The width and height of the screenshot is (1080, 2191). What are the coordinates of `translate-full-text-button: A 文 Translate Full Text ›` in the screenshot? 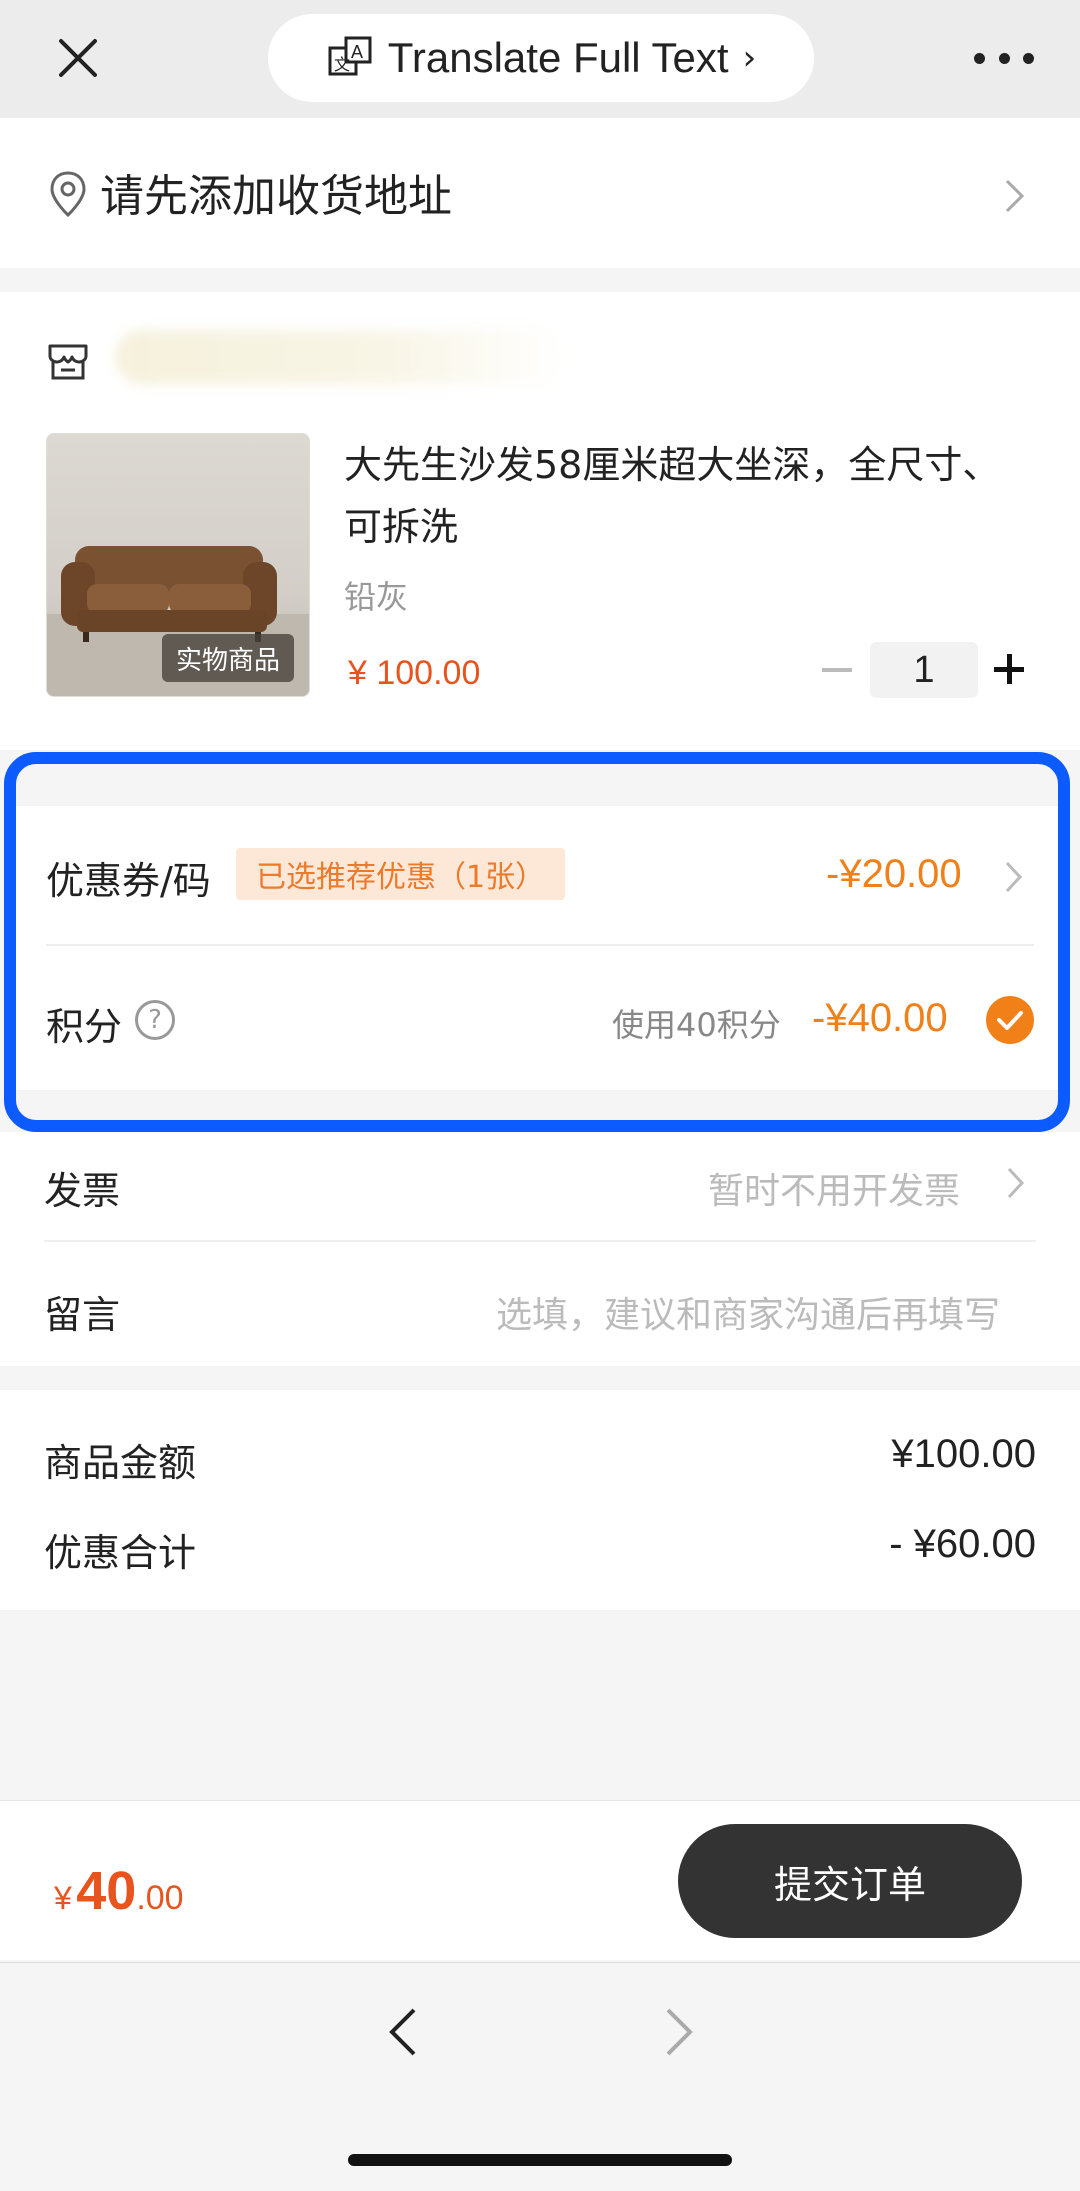 It's located at (541, 58).